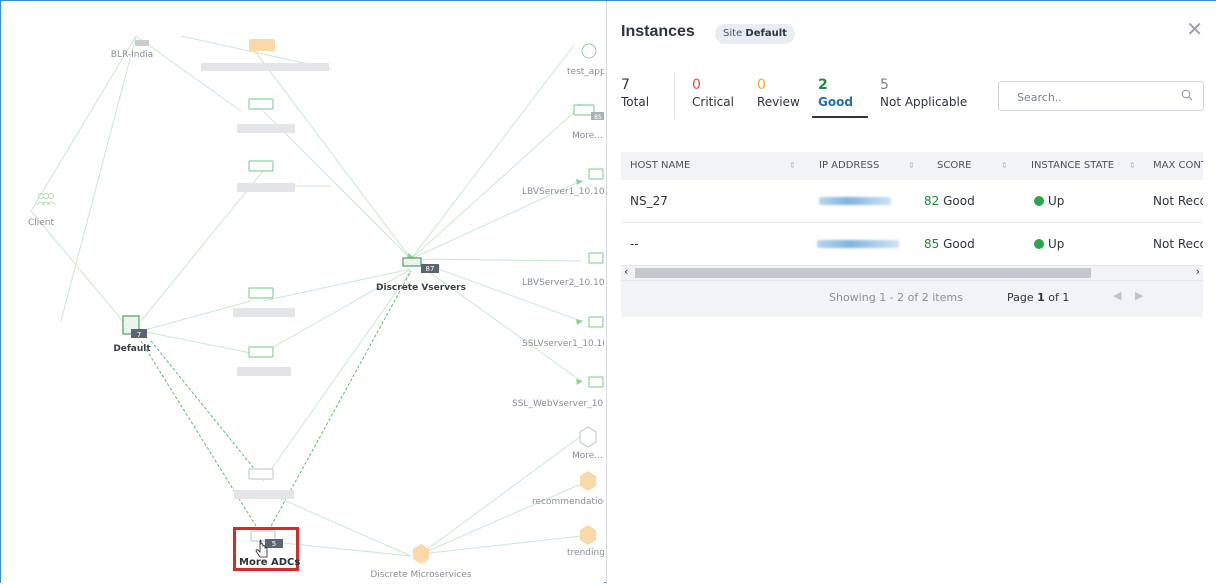 The image size is (1216, 584). Describe the element at coordinates (139, 335) in the screenshot. I see `default-badge: 7` at that location.